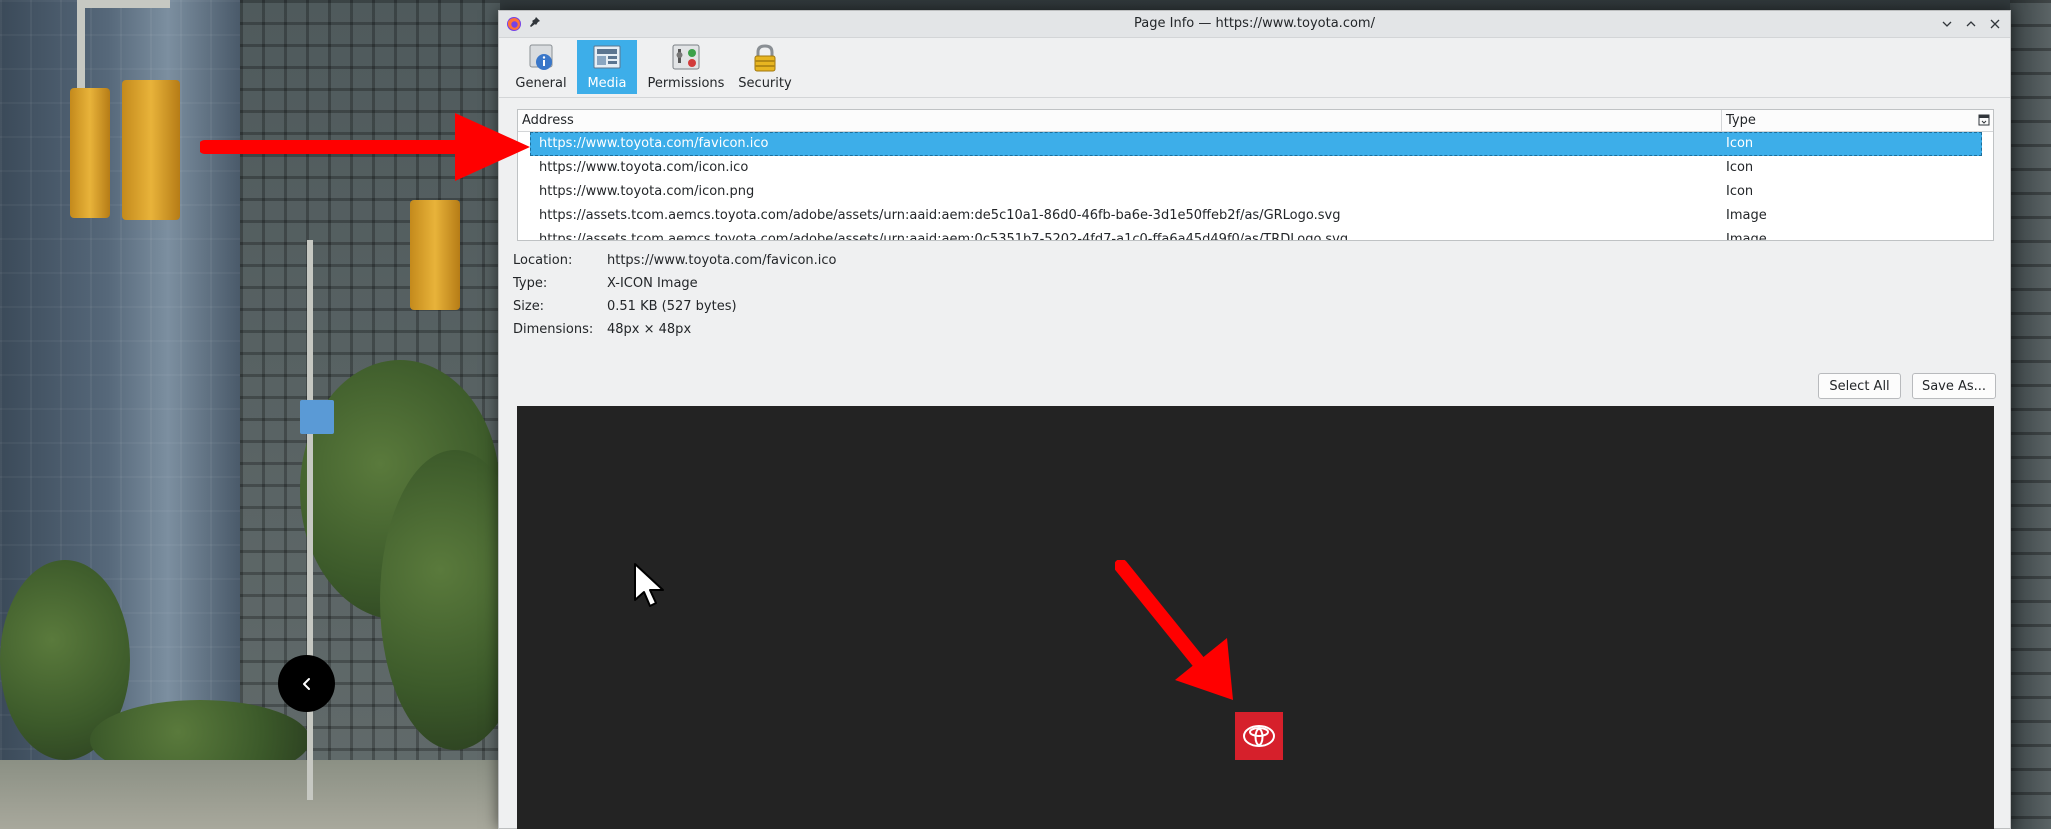  Describe the element at coordinates (1984, 120) in the screenshot. I see `column-picker-icon` at that location.